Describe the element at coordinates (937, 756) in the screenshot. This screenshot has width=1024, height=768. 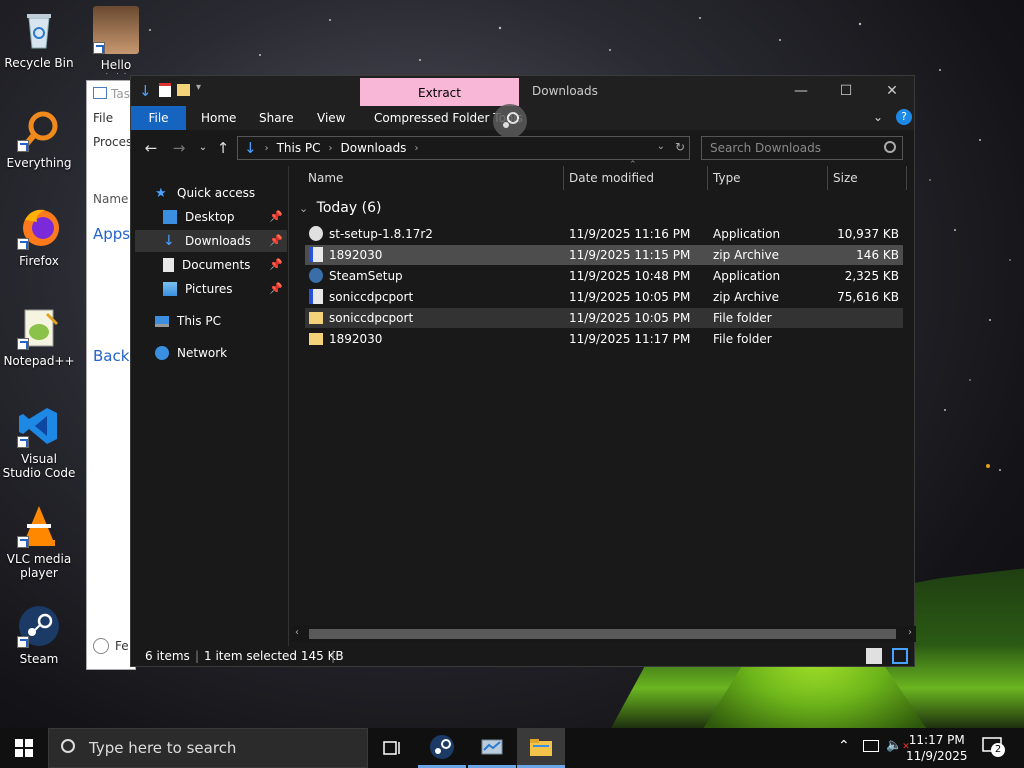
I see `clock-date: 11/9/2025` at that location.